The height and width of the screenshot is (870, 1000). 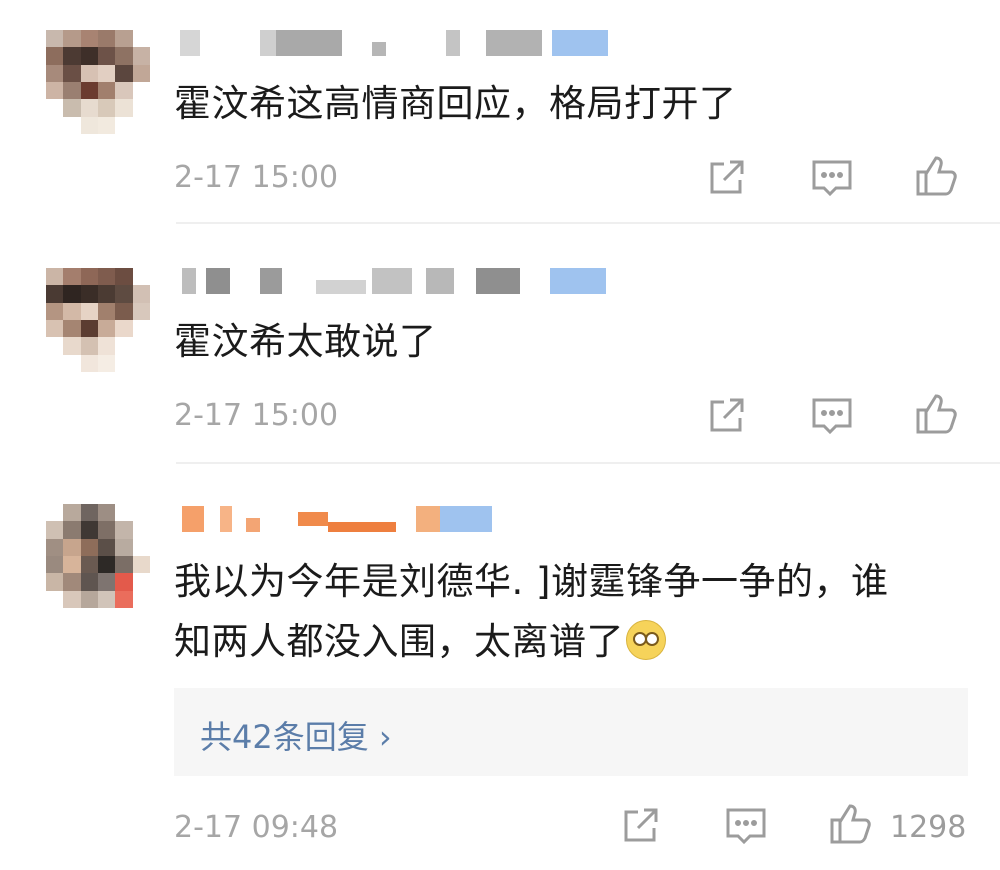 I want to click on comment-time: 2-17 09:48, so click(x=256, y=827).